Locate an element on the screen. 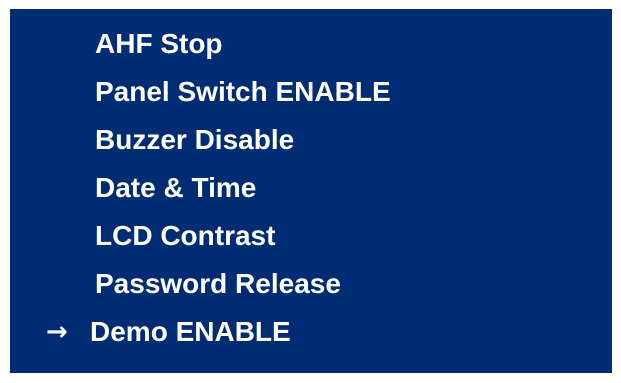 This screenshot has height=383, width=621. menu-item-lcd-contrast: LCD Contrast is located at coordinates (311, 239).